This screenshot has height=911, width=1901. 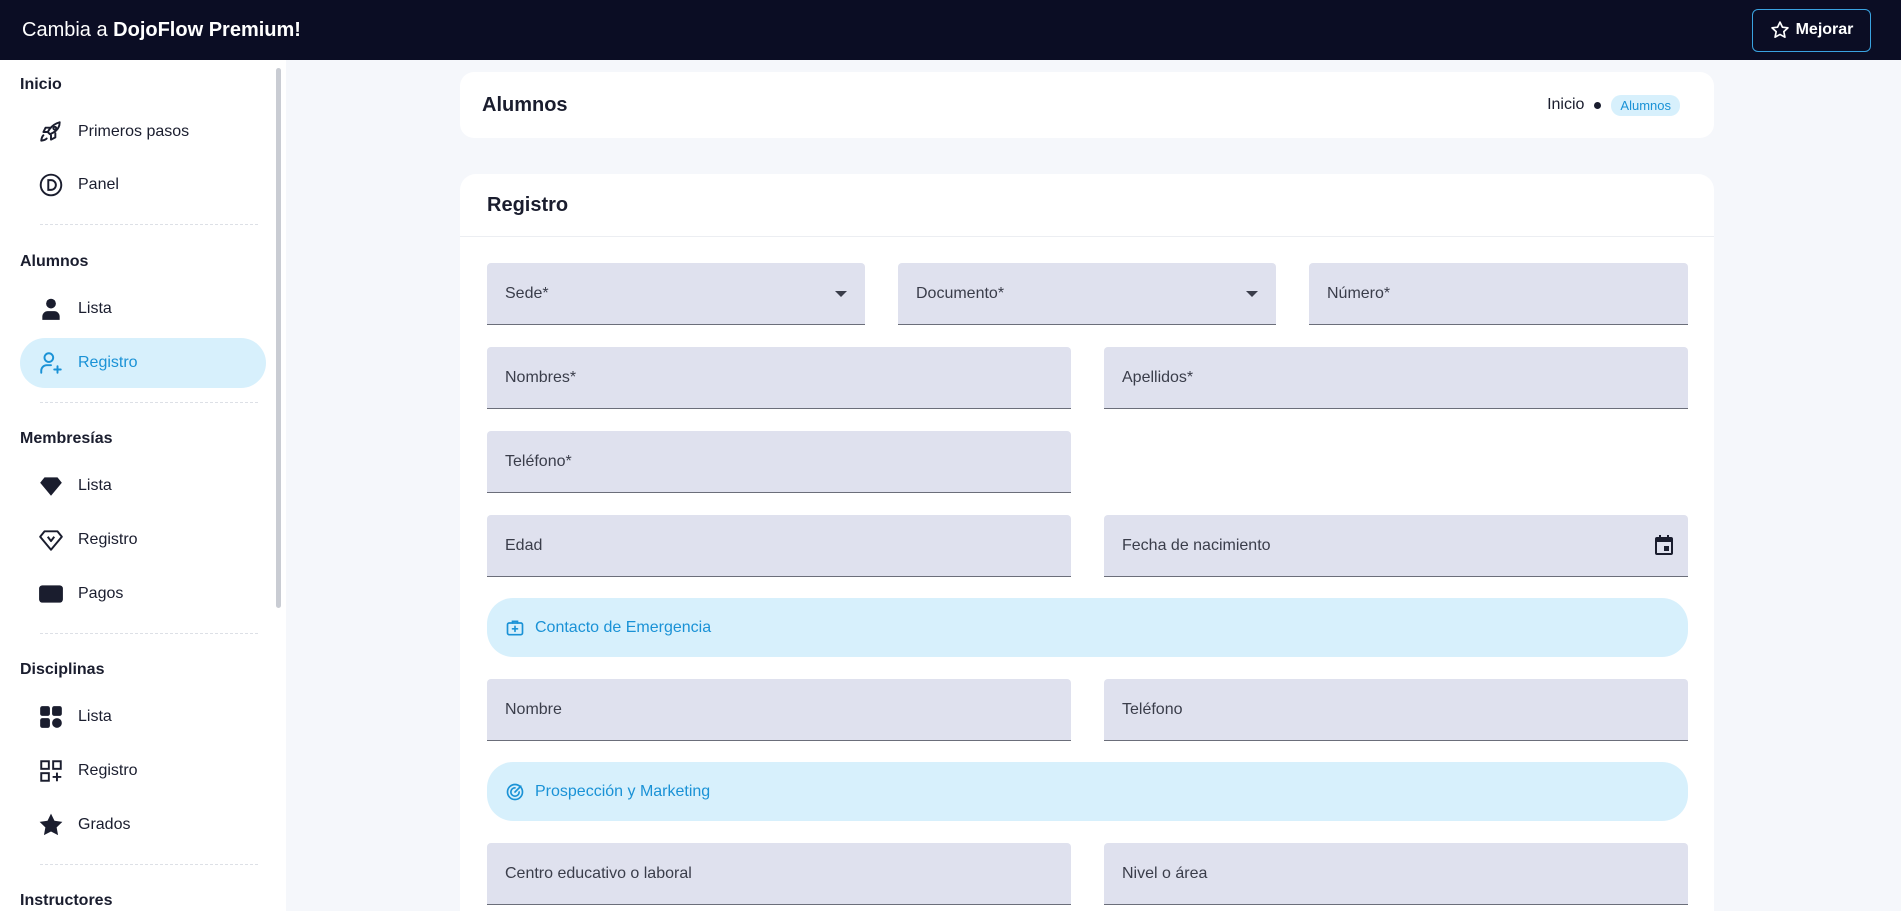 What do you see at coordinates (1396, 378) in the screenshot?
I see `apellidos-input: Apellidos*` at bounding box center [1396, 378].